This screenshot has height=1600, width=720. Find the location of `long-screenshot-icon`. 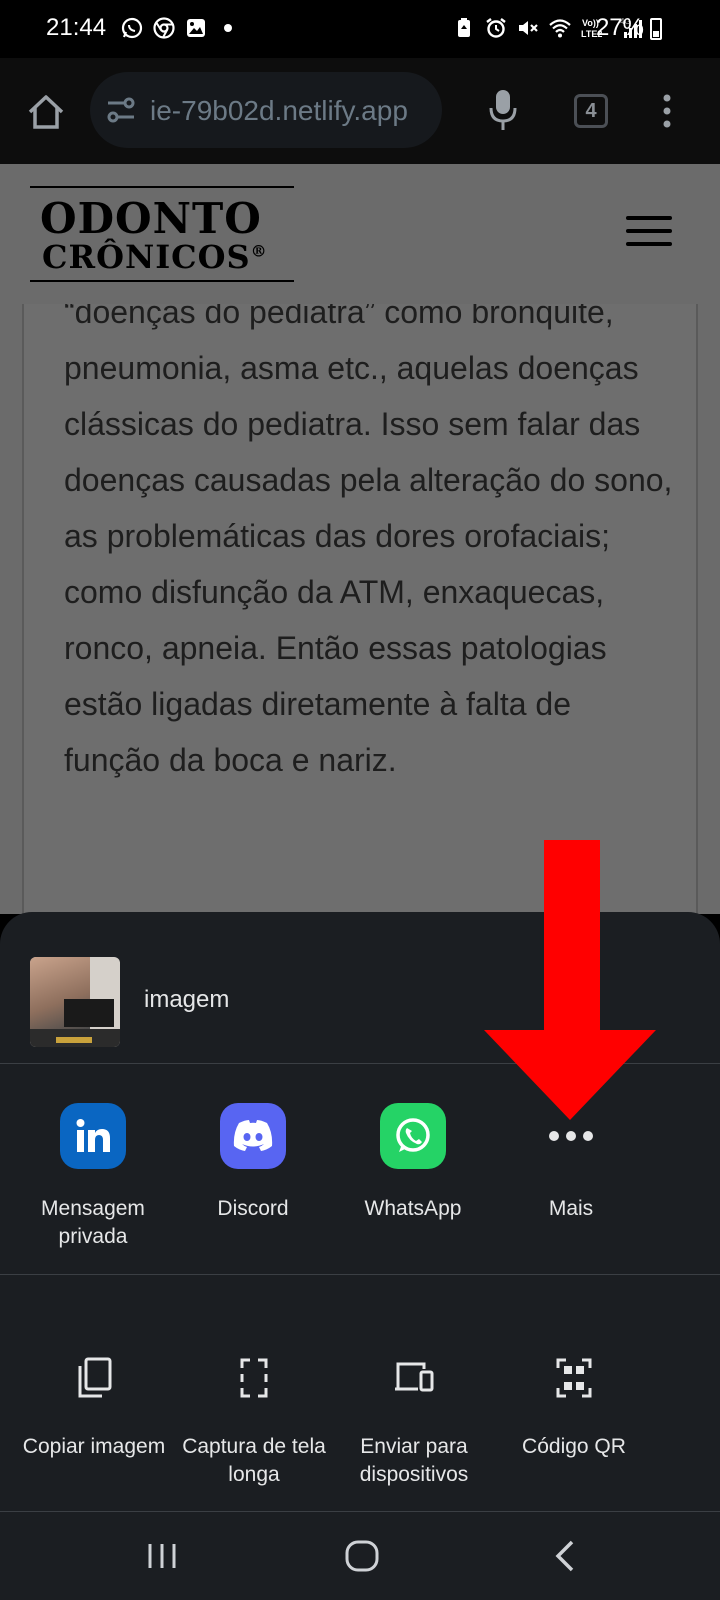

long-screenshot-icon is located at coordinates (254, 1378).